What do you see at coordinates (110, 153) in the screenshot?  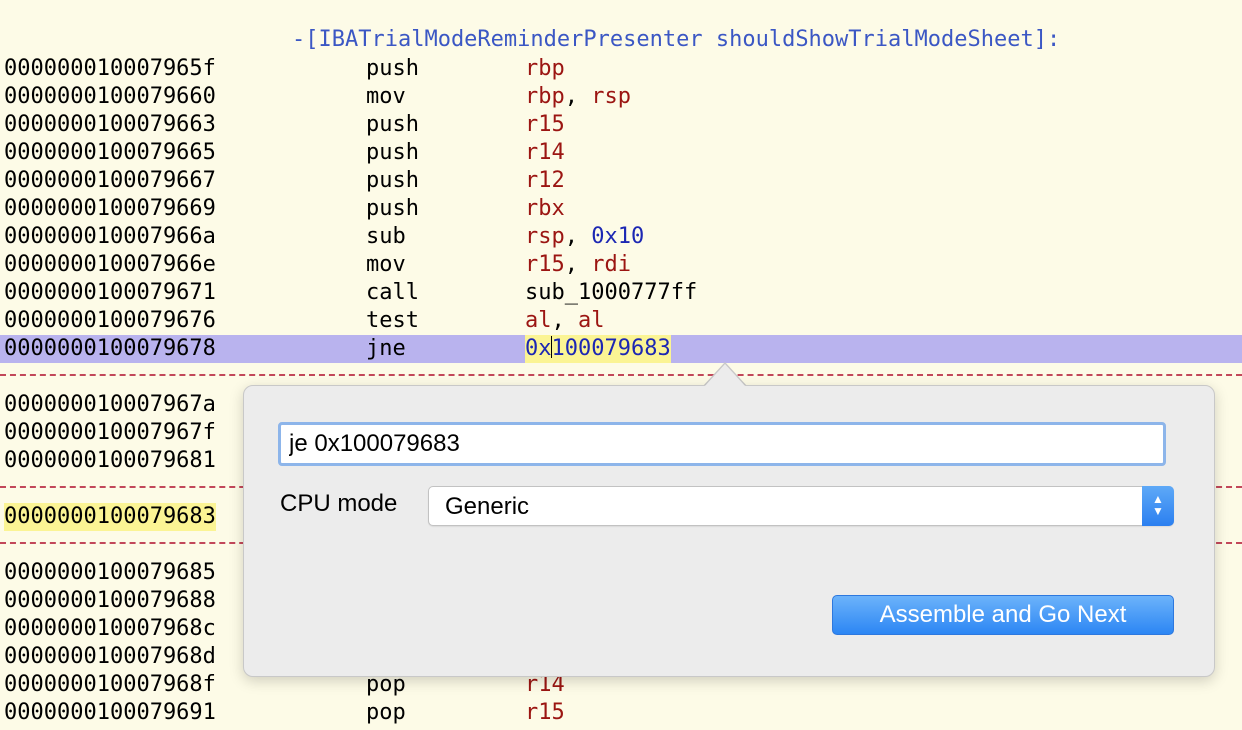 I see `instruction-address: 0000000100079665` at bounding box center [110, 153].